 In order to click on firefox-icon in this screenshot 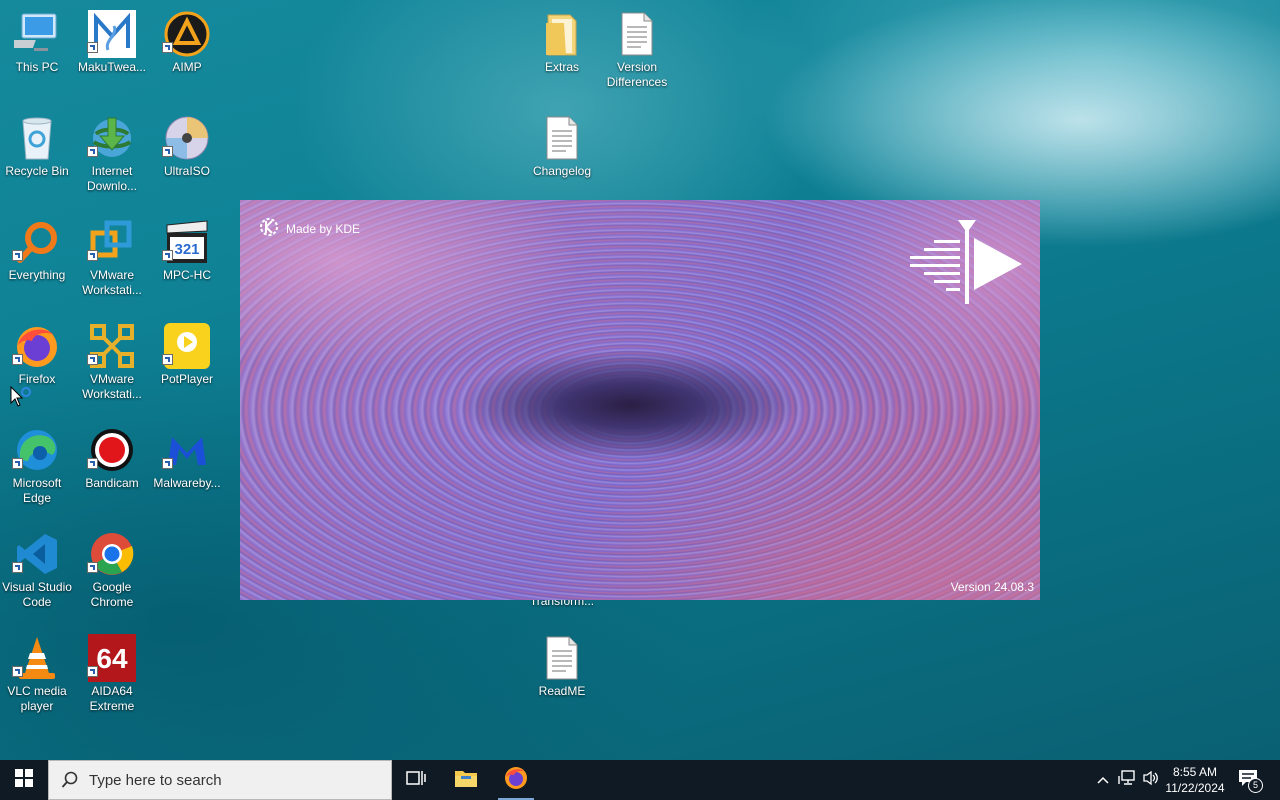, I will do `click(516, 780)`.